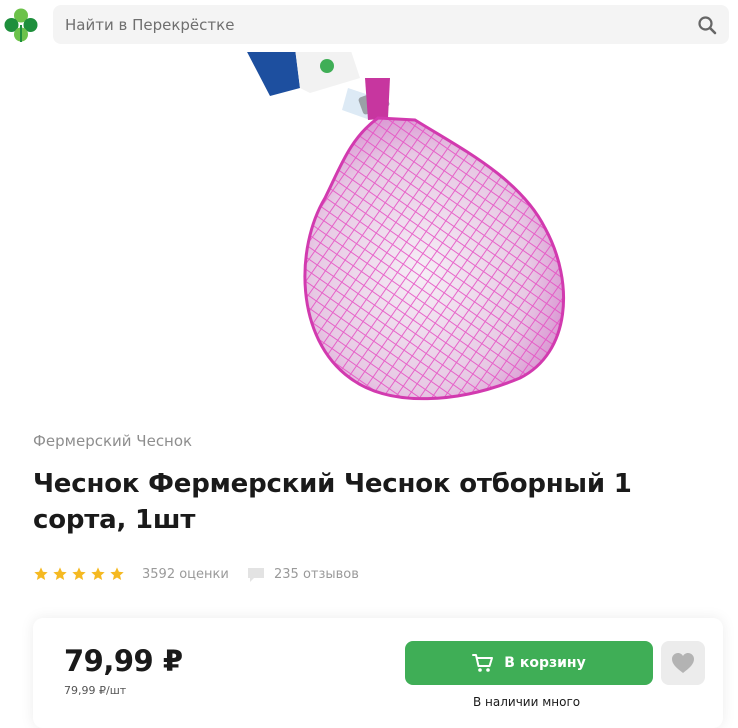  Describe the element at coordinates (311, 84) in the screenshot. I see `product-label-tag` at that location.